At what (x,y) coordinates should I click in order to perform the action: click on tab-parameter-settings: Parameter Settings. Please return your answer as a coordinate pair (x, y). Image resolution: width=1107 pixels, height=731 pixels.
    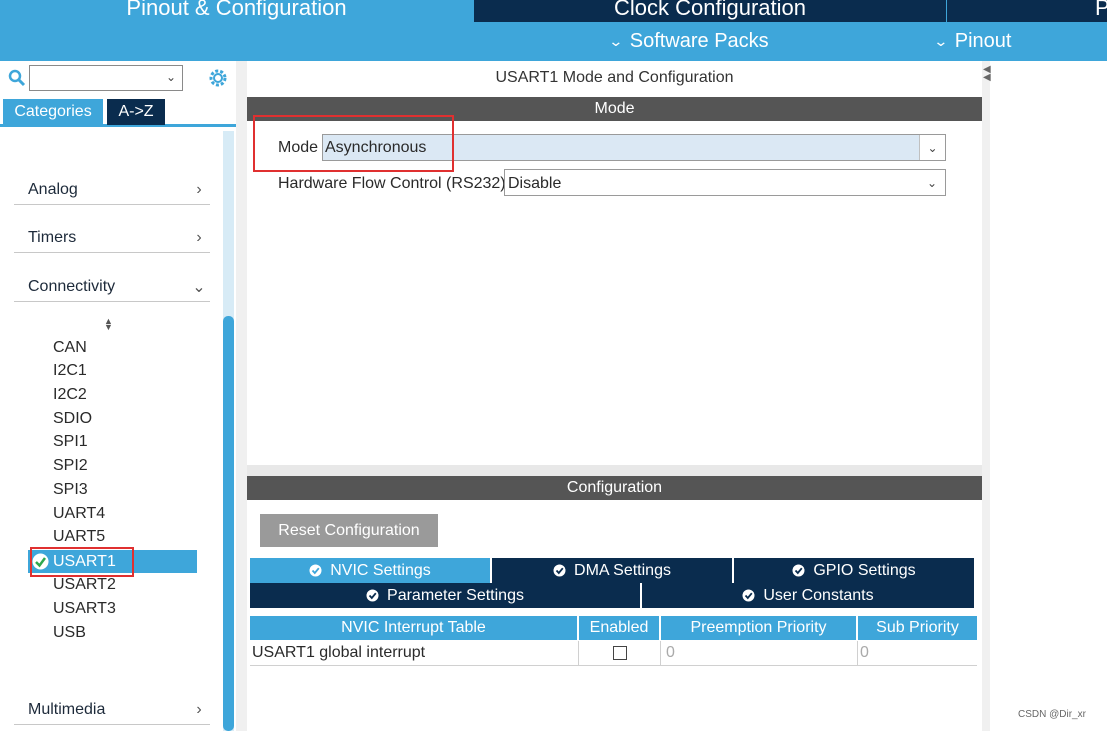
    Looking at the image, I should click on (445, 595).